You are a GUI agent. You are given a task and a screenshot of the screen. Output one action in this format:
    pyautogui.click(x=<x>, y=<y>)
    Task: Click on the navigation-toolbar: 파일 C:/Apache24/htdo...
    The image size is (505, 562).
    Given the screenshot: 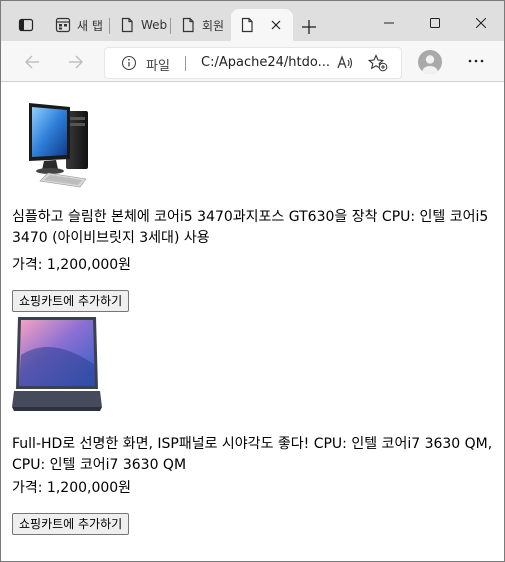 What is the action you would take?
    pyautogui.click(x=252, y=61)
    